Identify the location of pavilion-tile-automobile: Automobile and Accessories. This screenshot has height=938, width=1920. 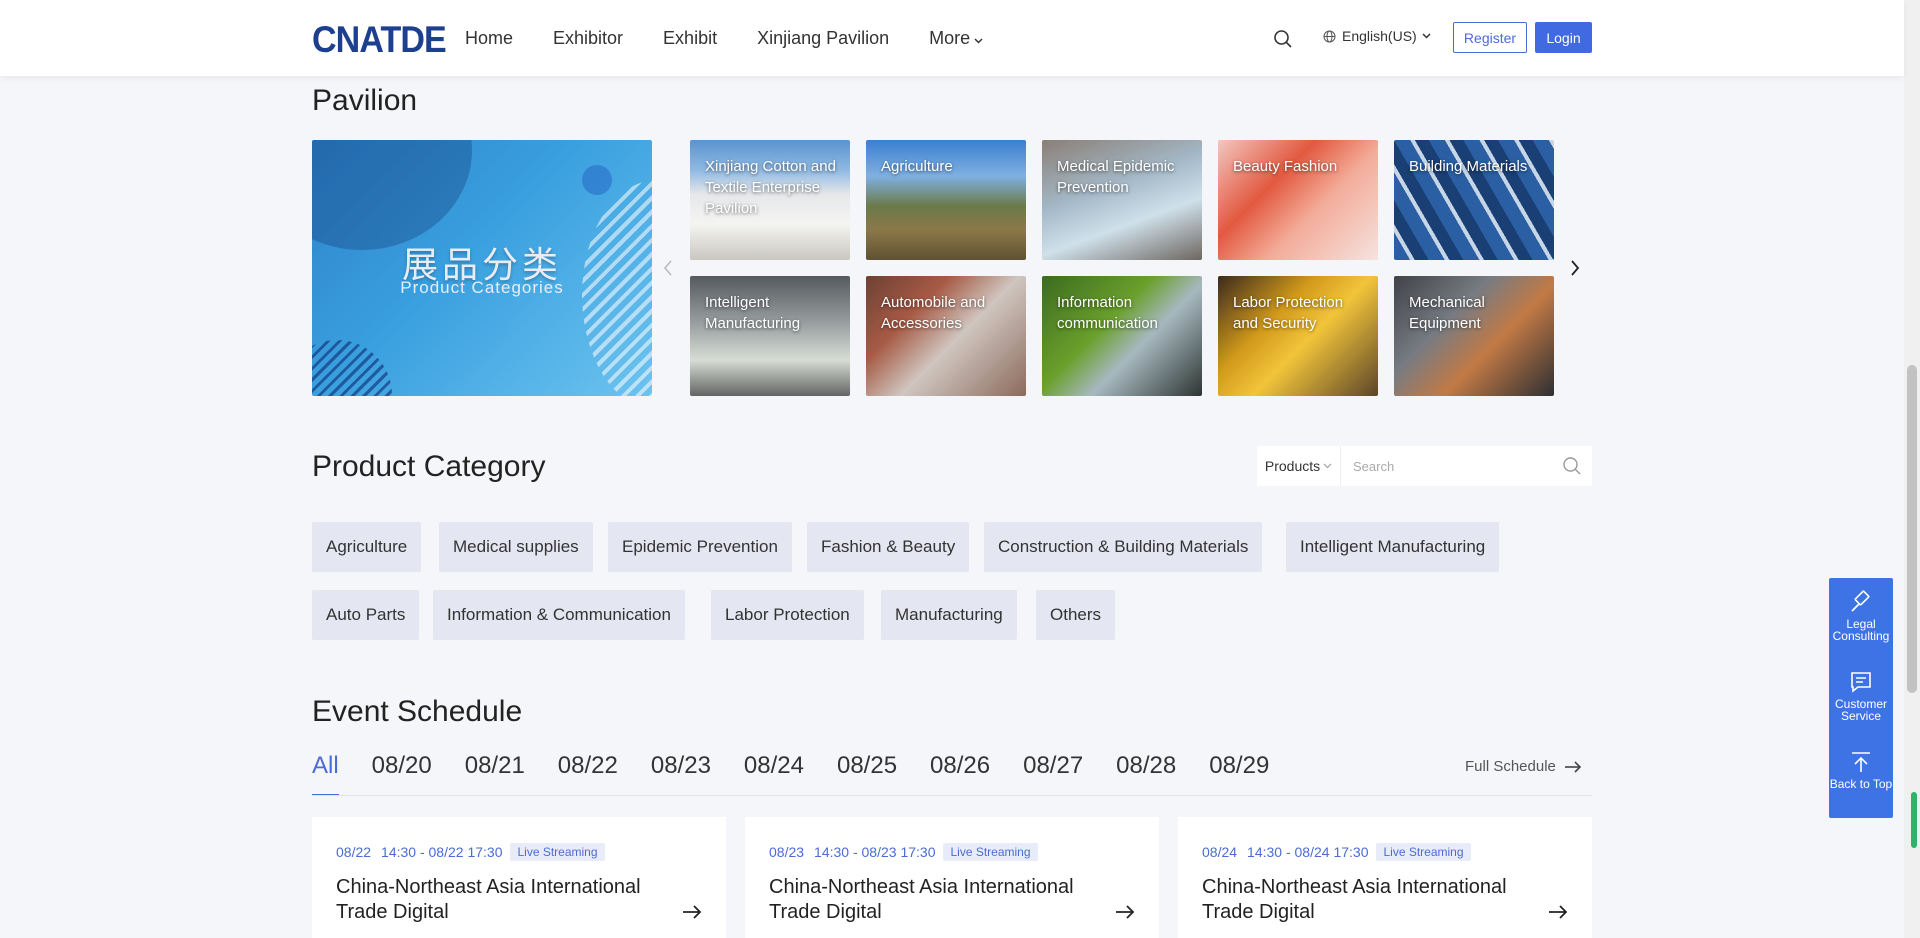
(946, 336).